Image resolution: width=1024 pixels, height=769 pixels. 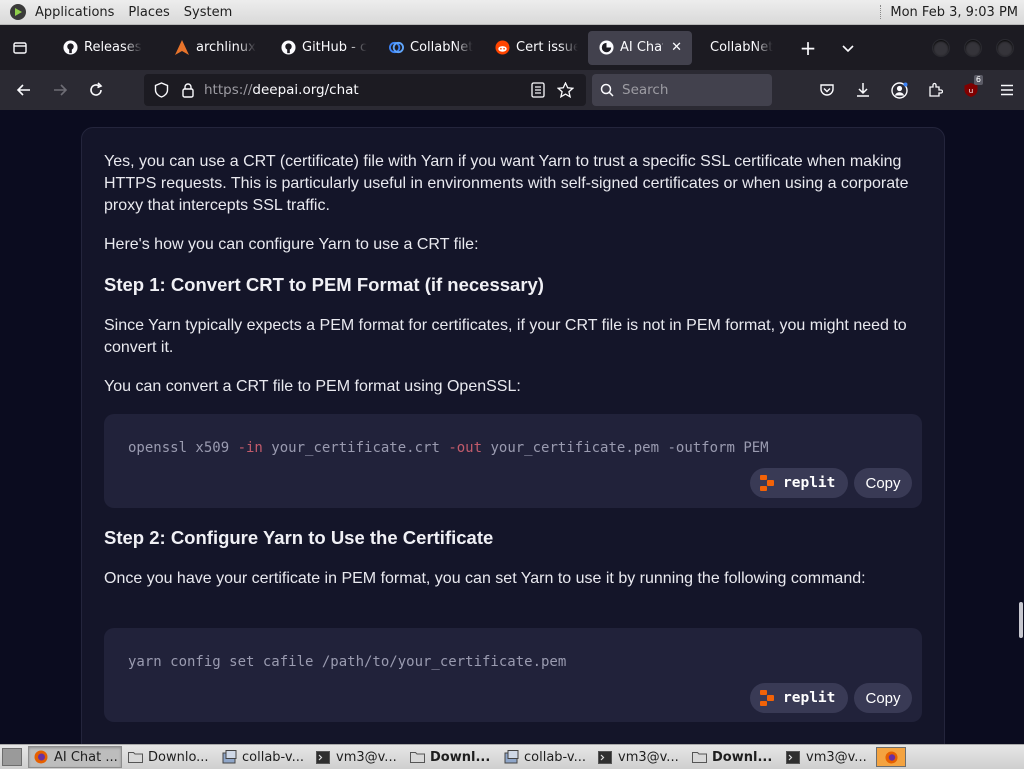 What do you see at coordinates (538, 90) in the screenshot?
I see `reader-view-icon` at bounding box center [538, 90].